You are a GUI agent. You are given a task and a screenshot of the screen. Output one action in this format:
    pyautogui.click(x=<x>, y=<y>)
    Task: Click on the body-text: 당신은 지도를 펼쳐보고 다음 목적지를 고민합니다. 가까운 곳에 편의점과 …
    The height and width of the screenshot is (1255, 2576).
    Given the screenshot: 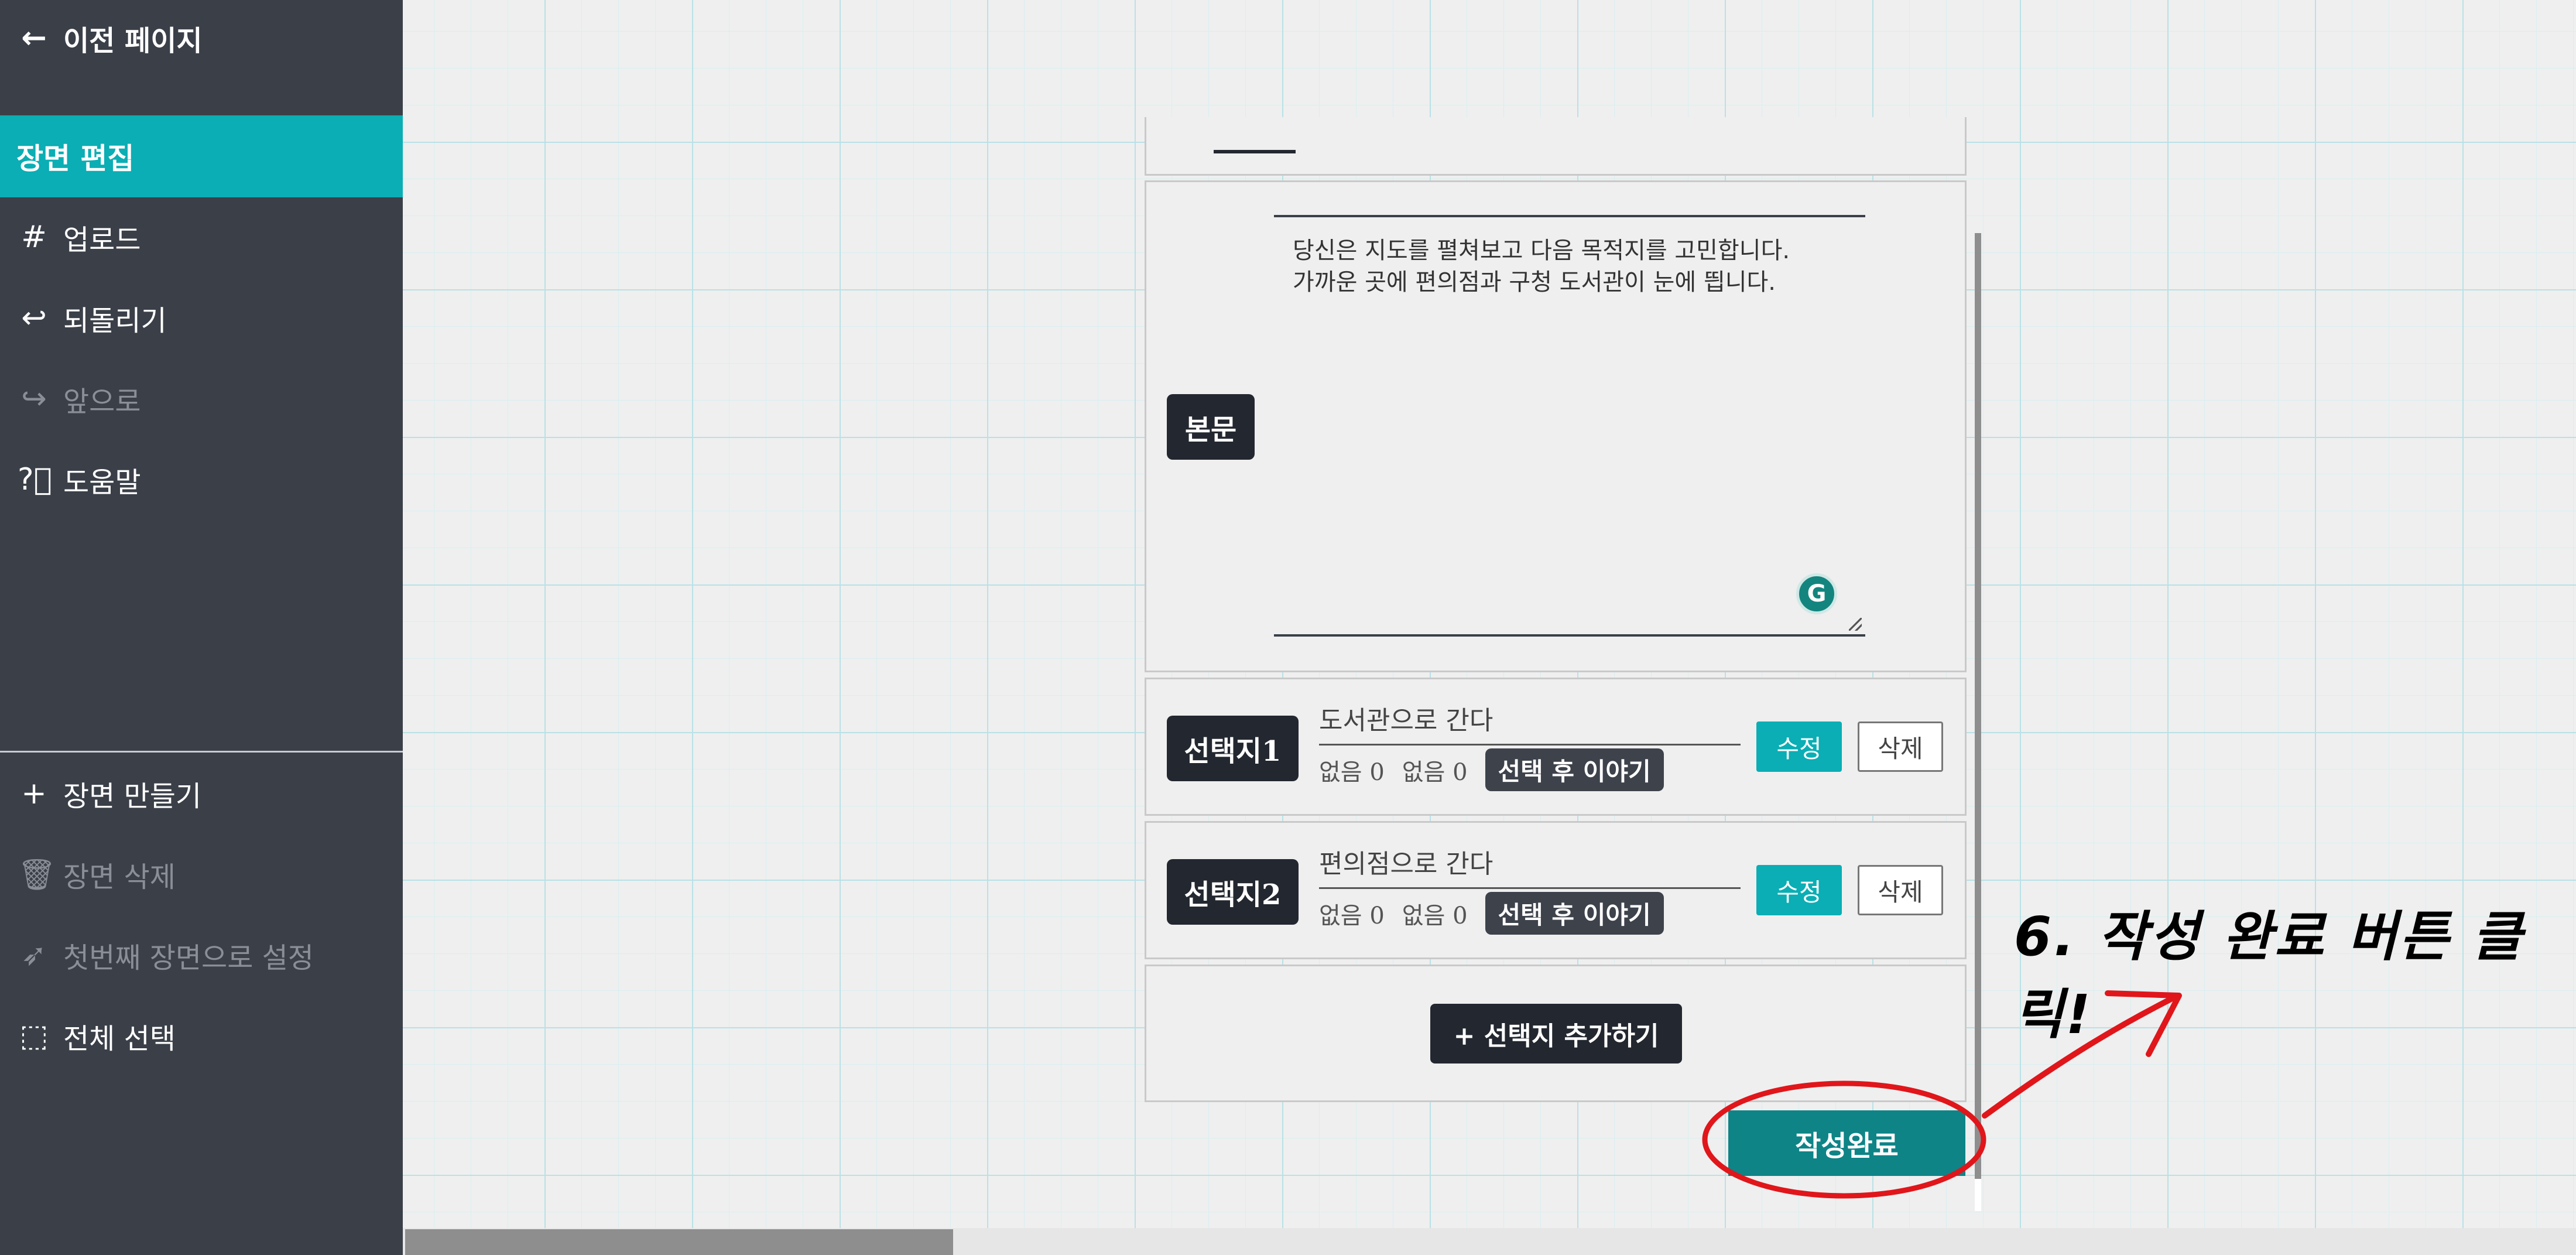 What is the action you would take?
    pyautogui.click(x=1541, y=266)
    